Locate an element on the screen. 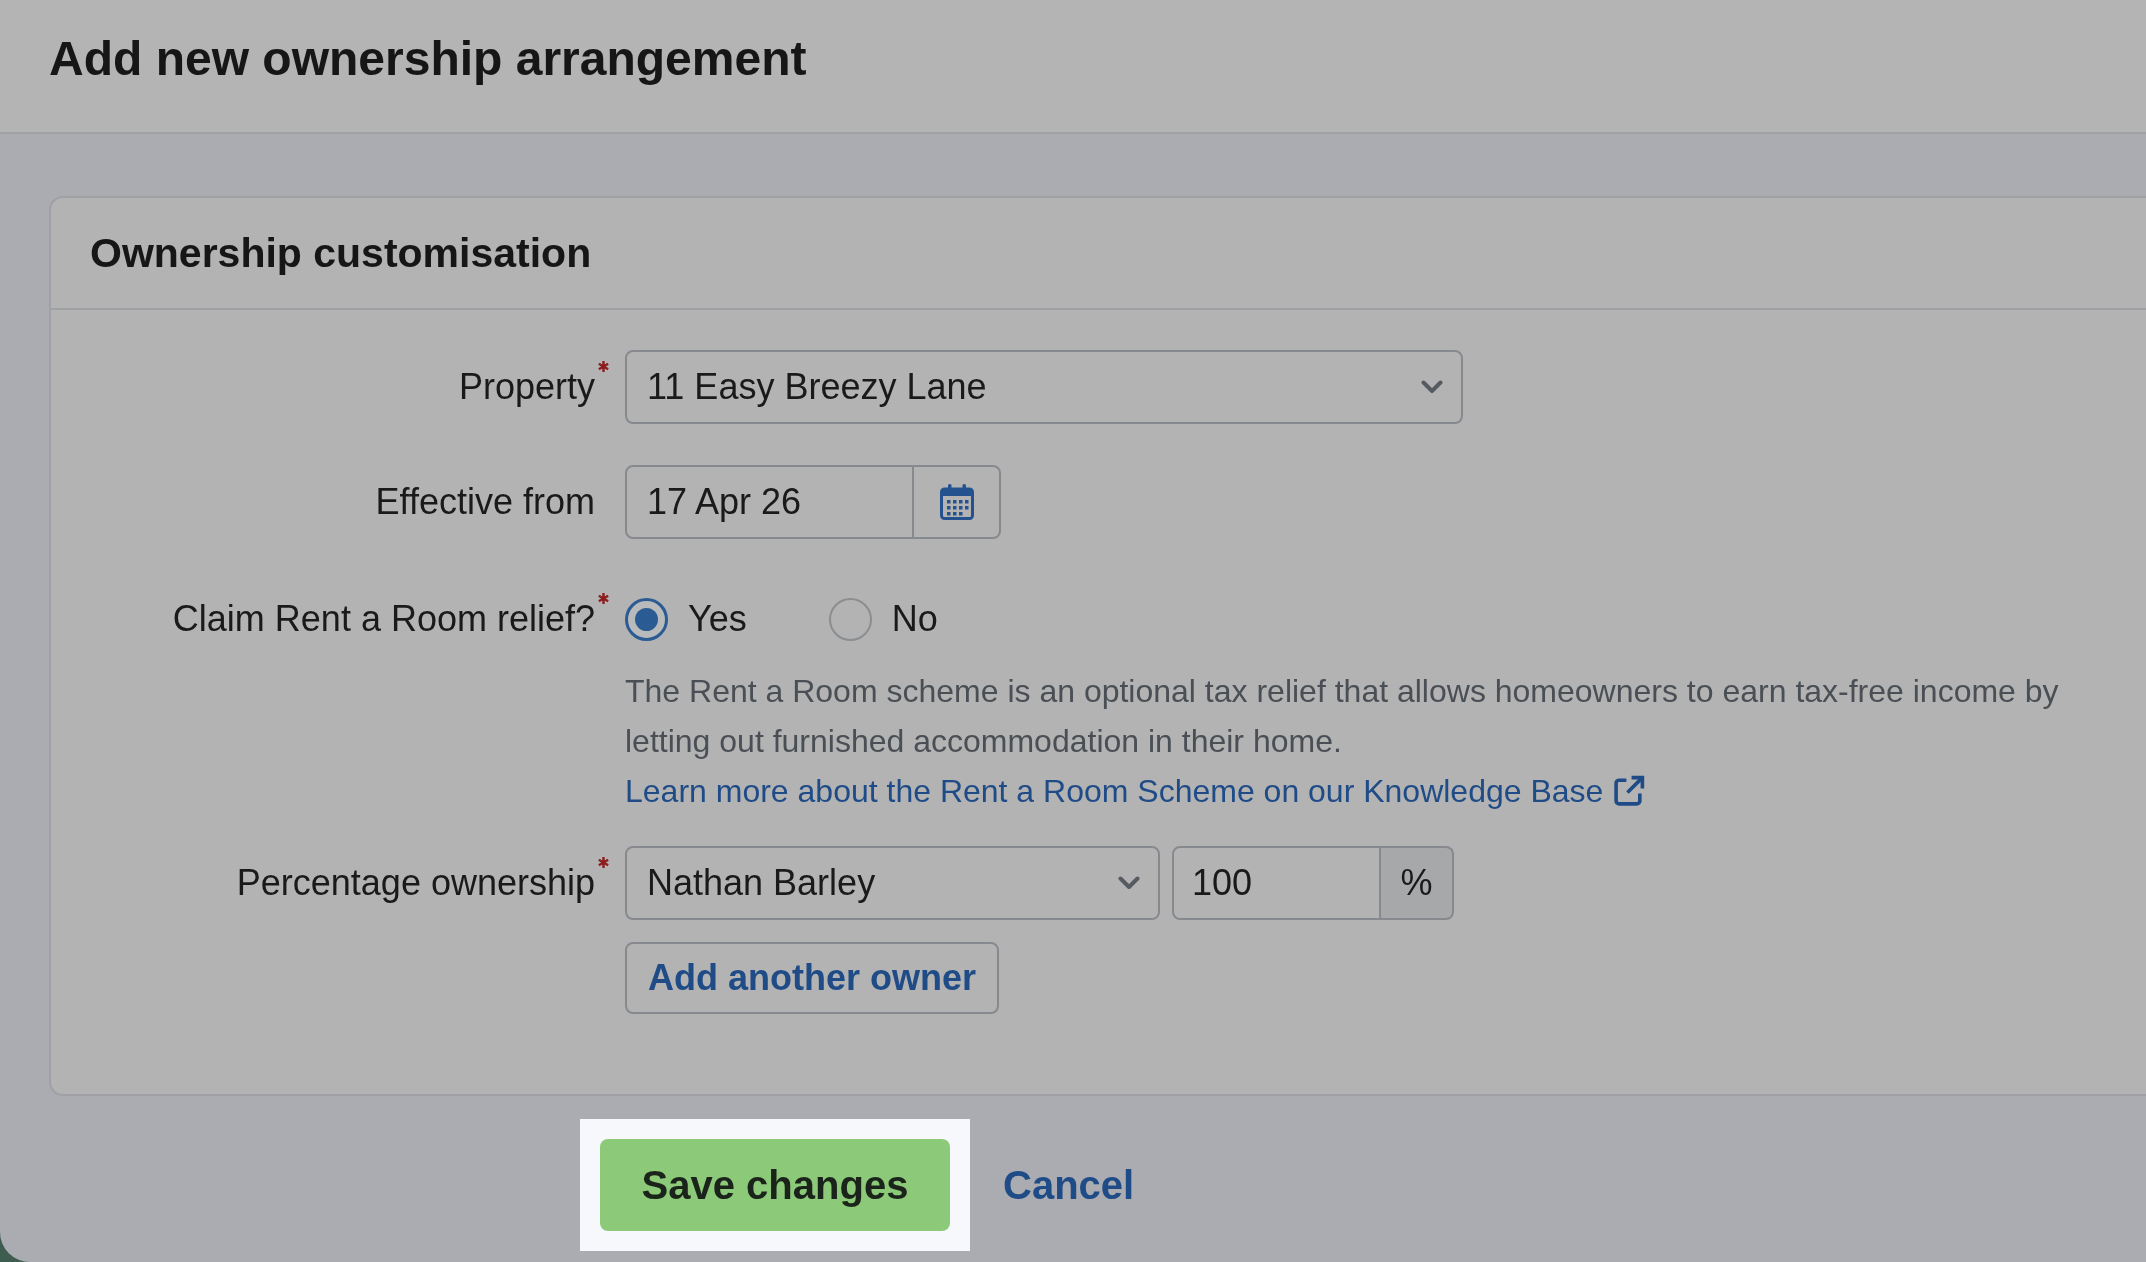  percentage-field: 100 is located at coordinates (1276, 883).